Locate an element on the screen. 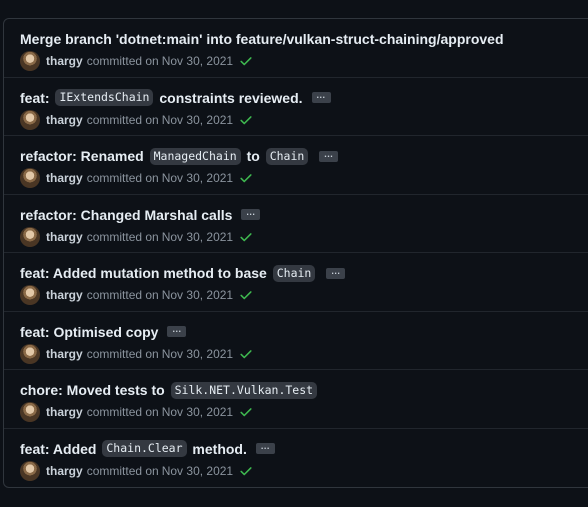  inline-code: IExtendsChain is located at coordinates (104, 97).